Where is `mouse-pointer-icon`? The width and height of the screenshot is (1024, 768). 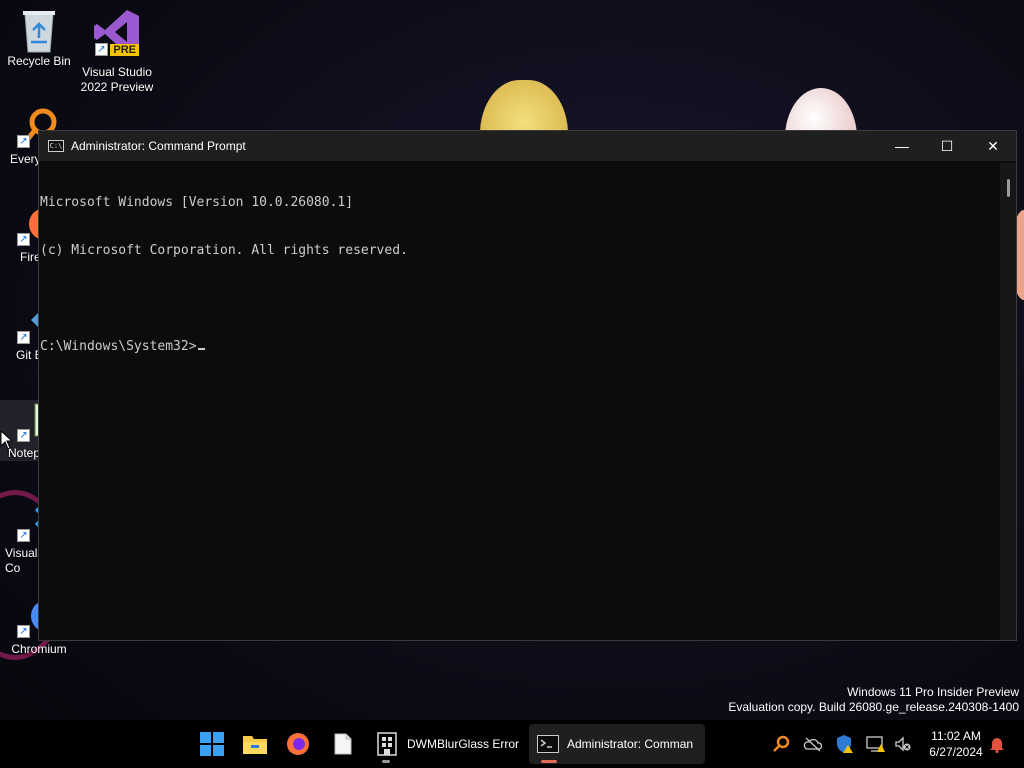 mouse-pointer-icon is located at coordinates (7, 442).